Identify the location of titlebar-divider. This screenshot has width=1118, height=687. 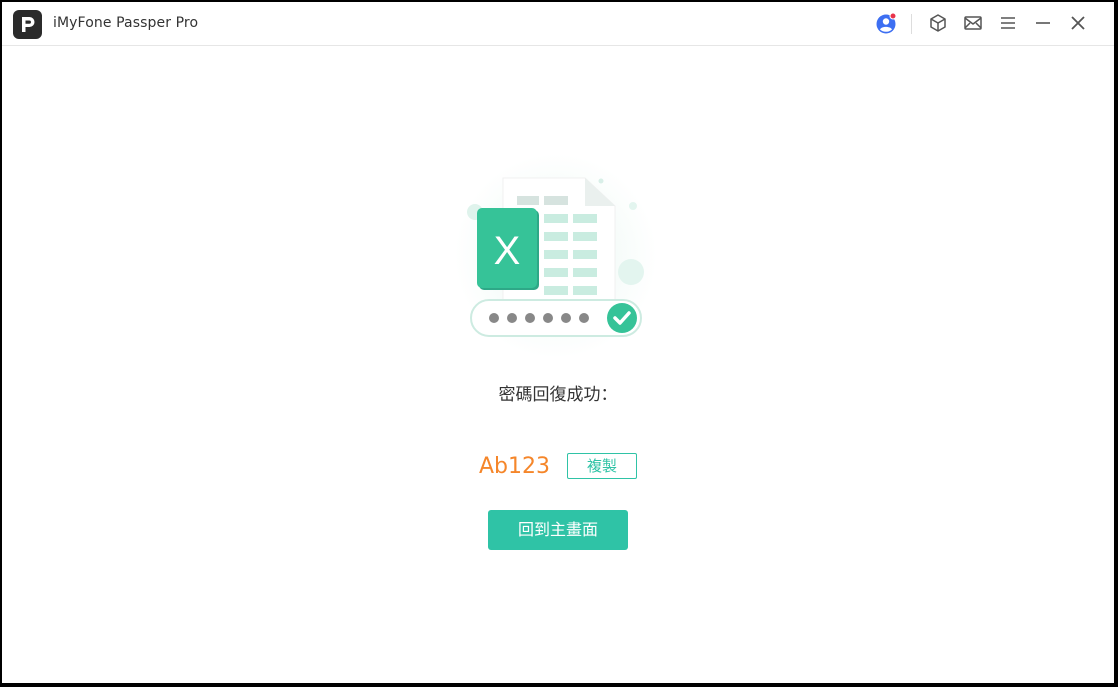
(911, 24).